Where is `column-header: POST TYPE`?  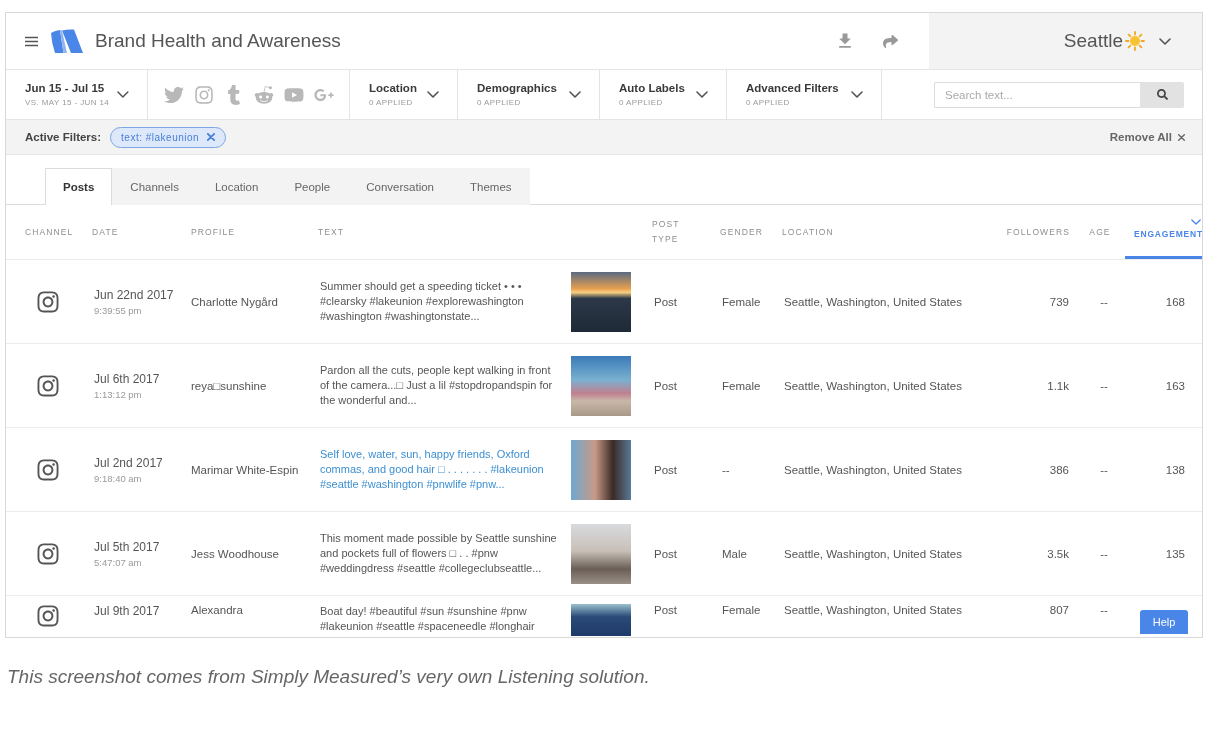
column-header: POST TYPE is located at coordinates (672, 232).